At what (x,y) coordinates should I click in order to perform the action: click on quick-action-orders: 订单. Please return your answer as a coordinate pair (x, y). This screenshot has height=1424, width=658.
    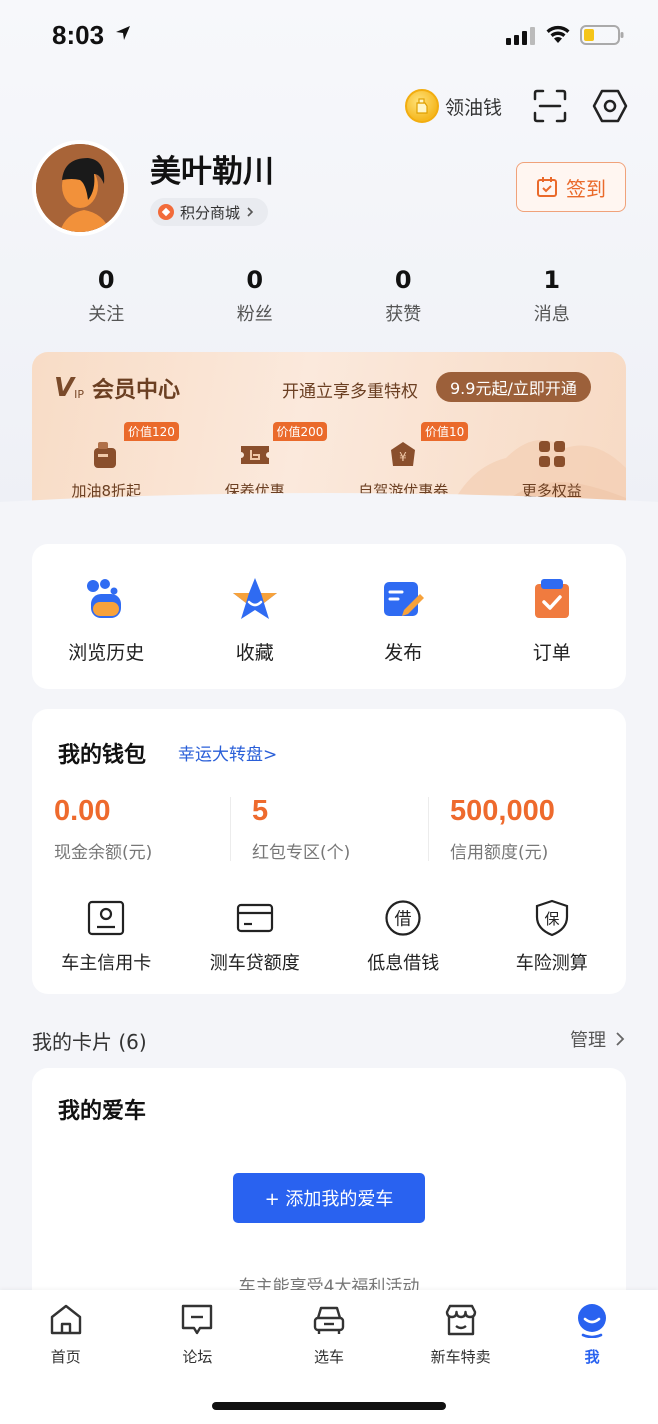
    Looking at the image, I should click on (552, 616).